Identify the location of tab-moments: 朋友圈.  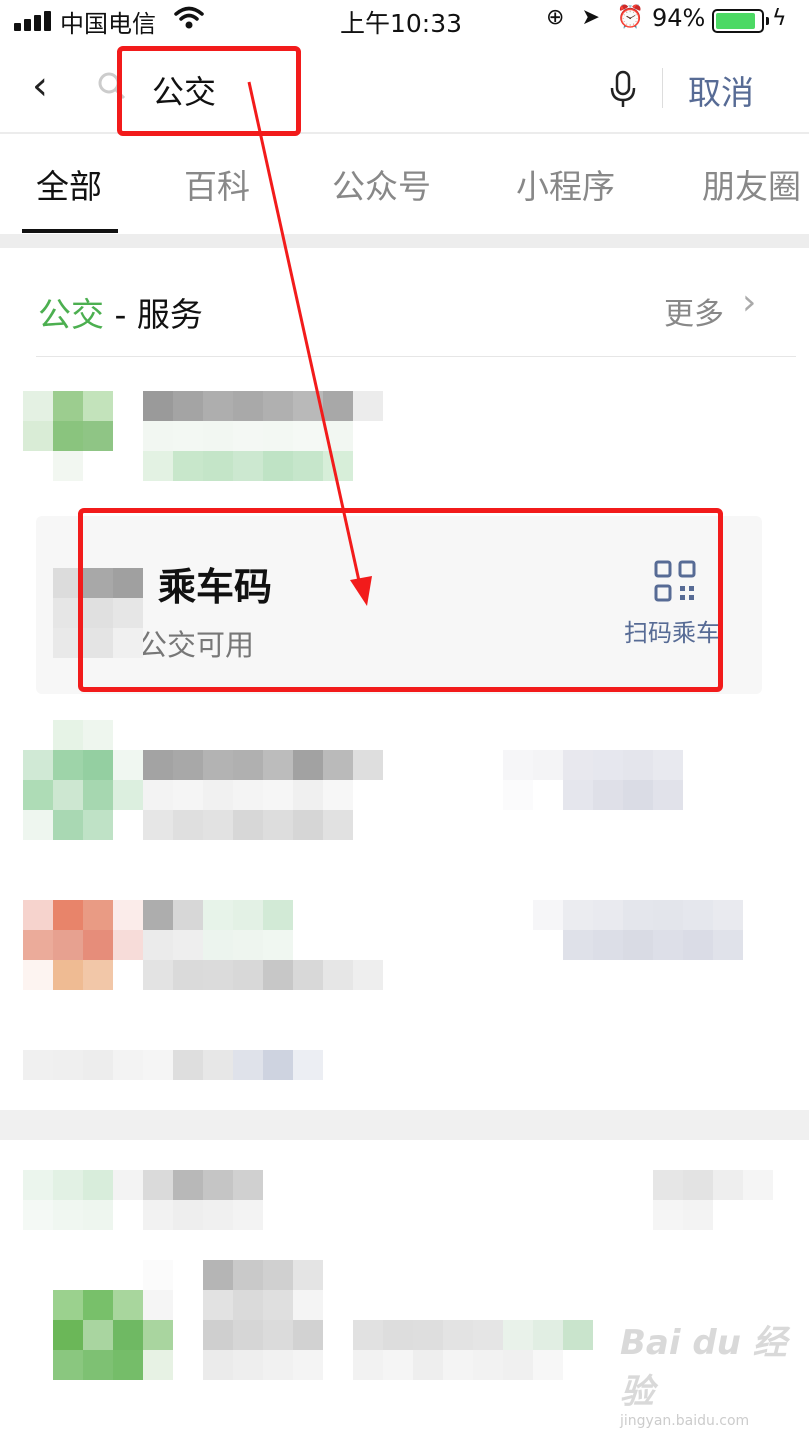
(751, 184).